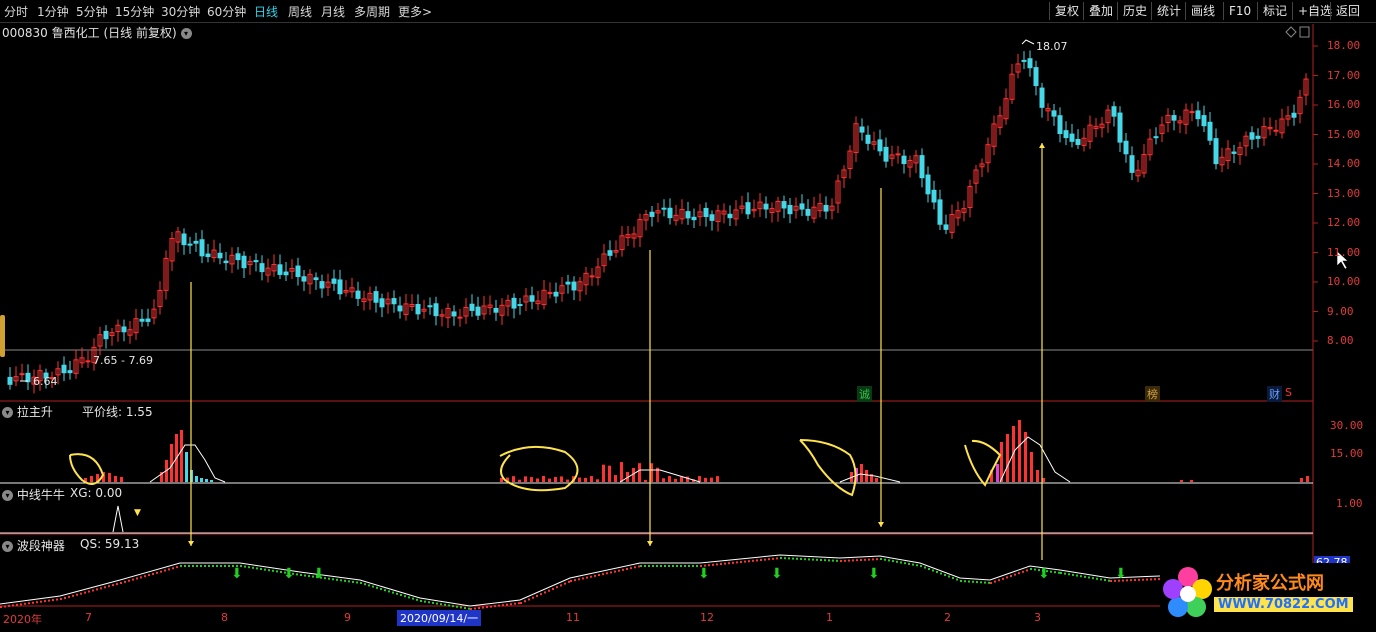 The height and width of the screenshot is (632, 1376). What do you see at coordinates (1344, 45) in the screenshot?
I see `price-tick-label: 18.00` at bounding box center [1344, 45].